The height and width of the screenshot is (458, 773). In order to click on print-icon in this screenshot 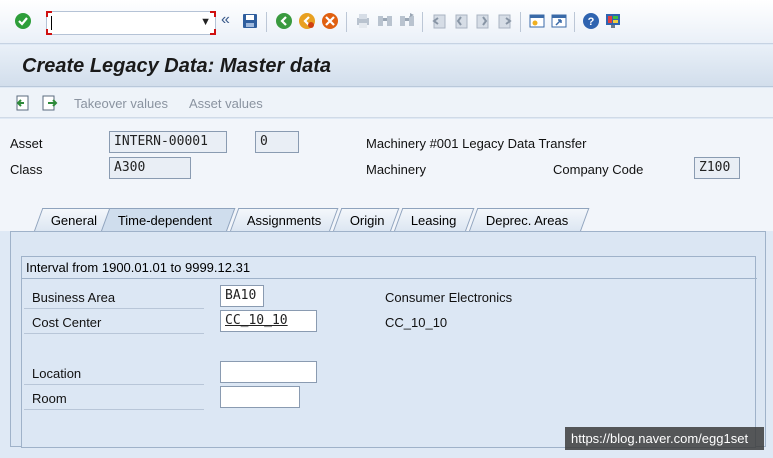, I will do `click(363, 21)`.